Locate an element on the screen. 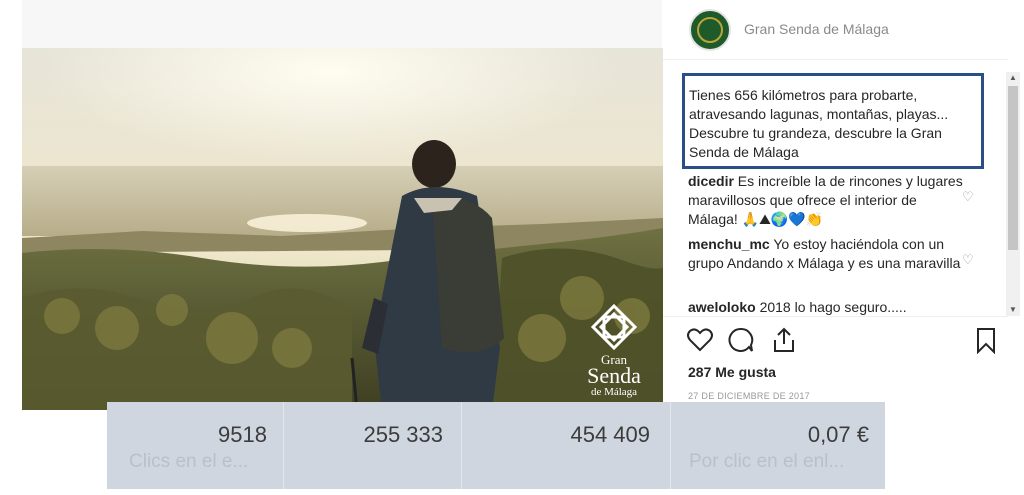 The image size is (1024, 495). avatar is located at coordinates (710, 30).